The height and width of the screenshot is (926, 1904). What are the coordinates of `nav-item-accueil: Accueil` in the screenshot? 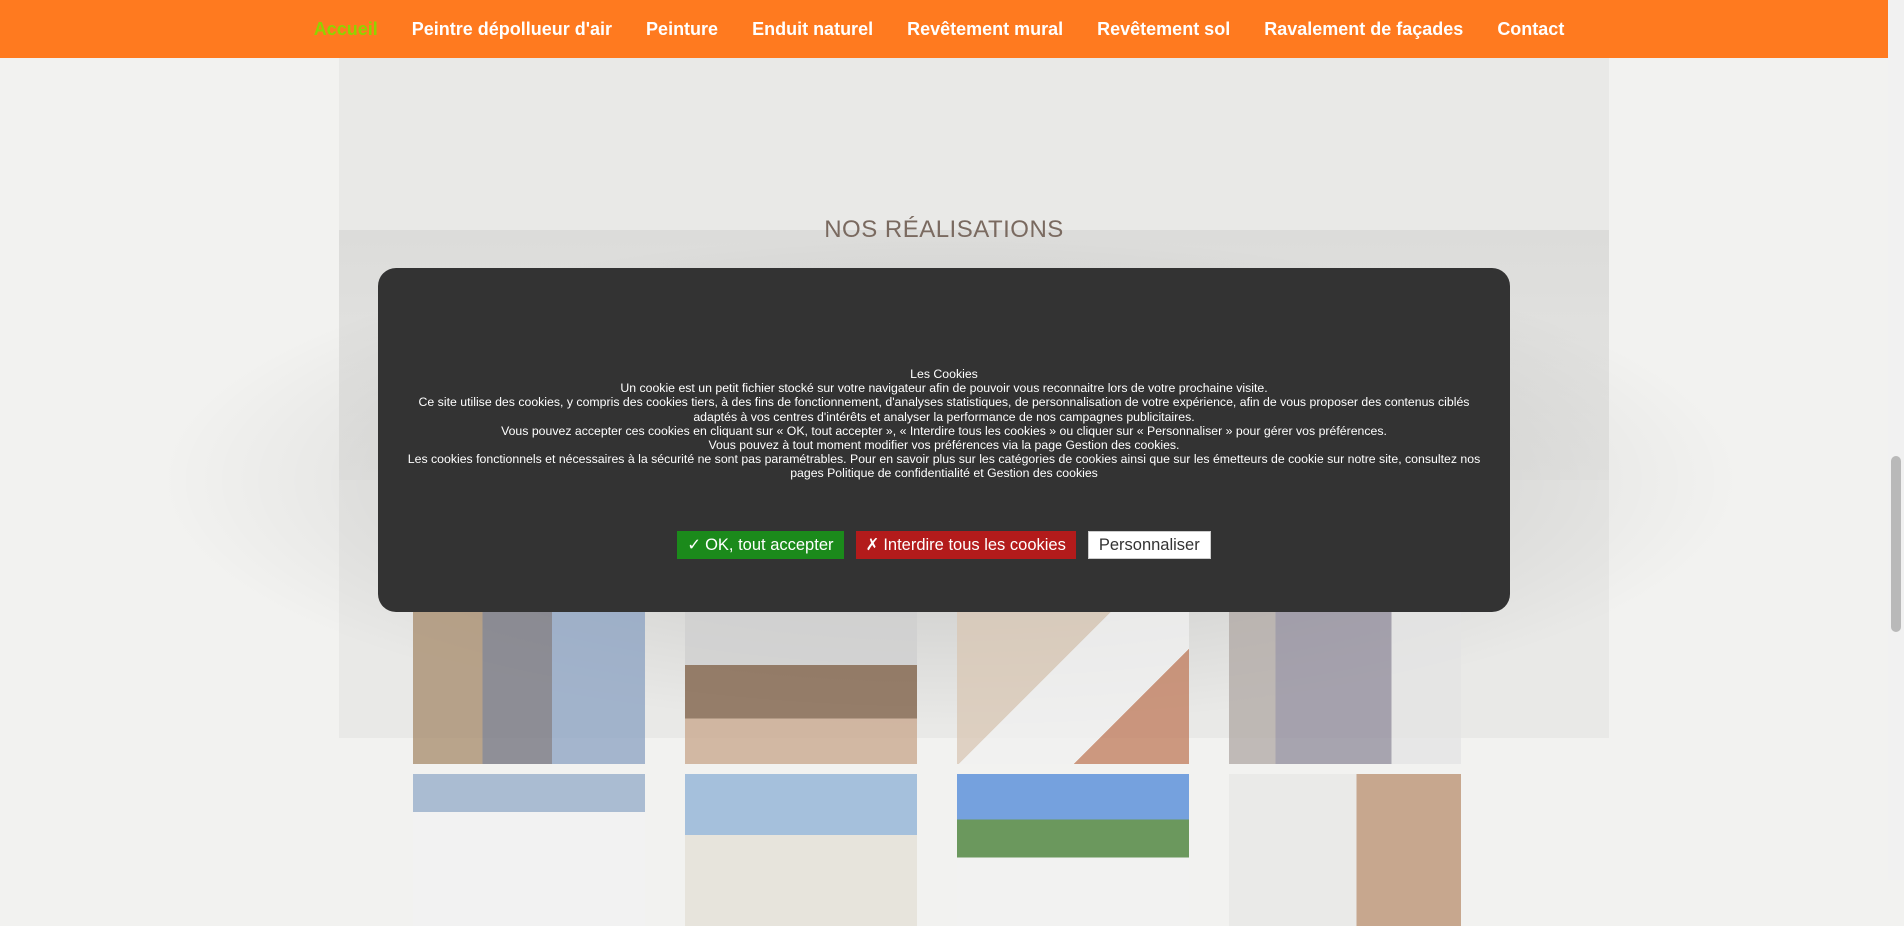 It's located at (346, 29).